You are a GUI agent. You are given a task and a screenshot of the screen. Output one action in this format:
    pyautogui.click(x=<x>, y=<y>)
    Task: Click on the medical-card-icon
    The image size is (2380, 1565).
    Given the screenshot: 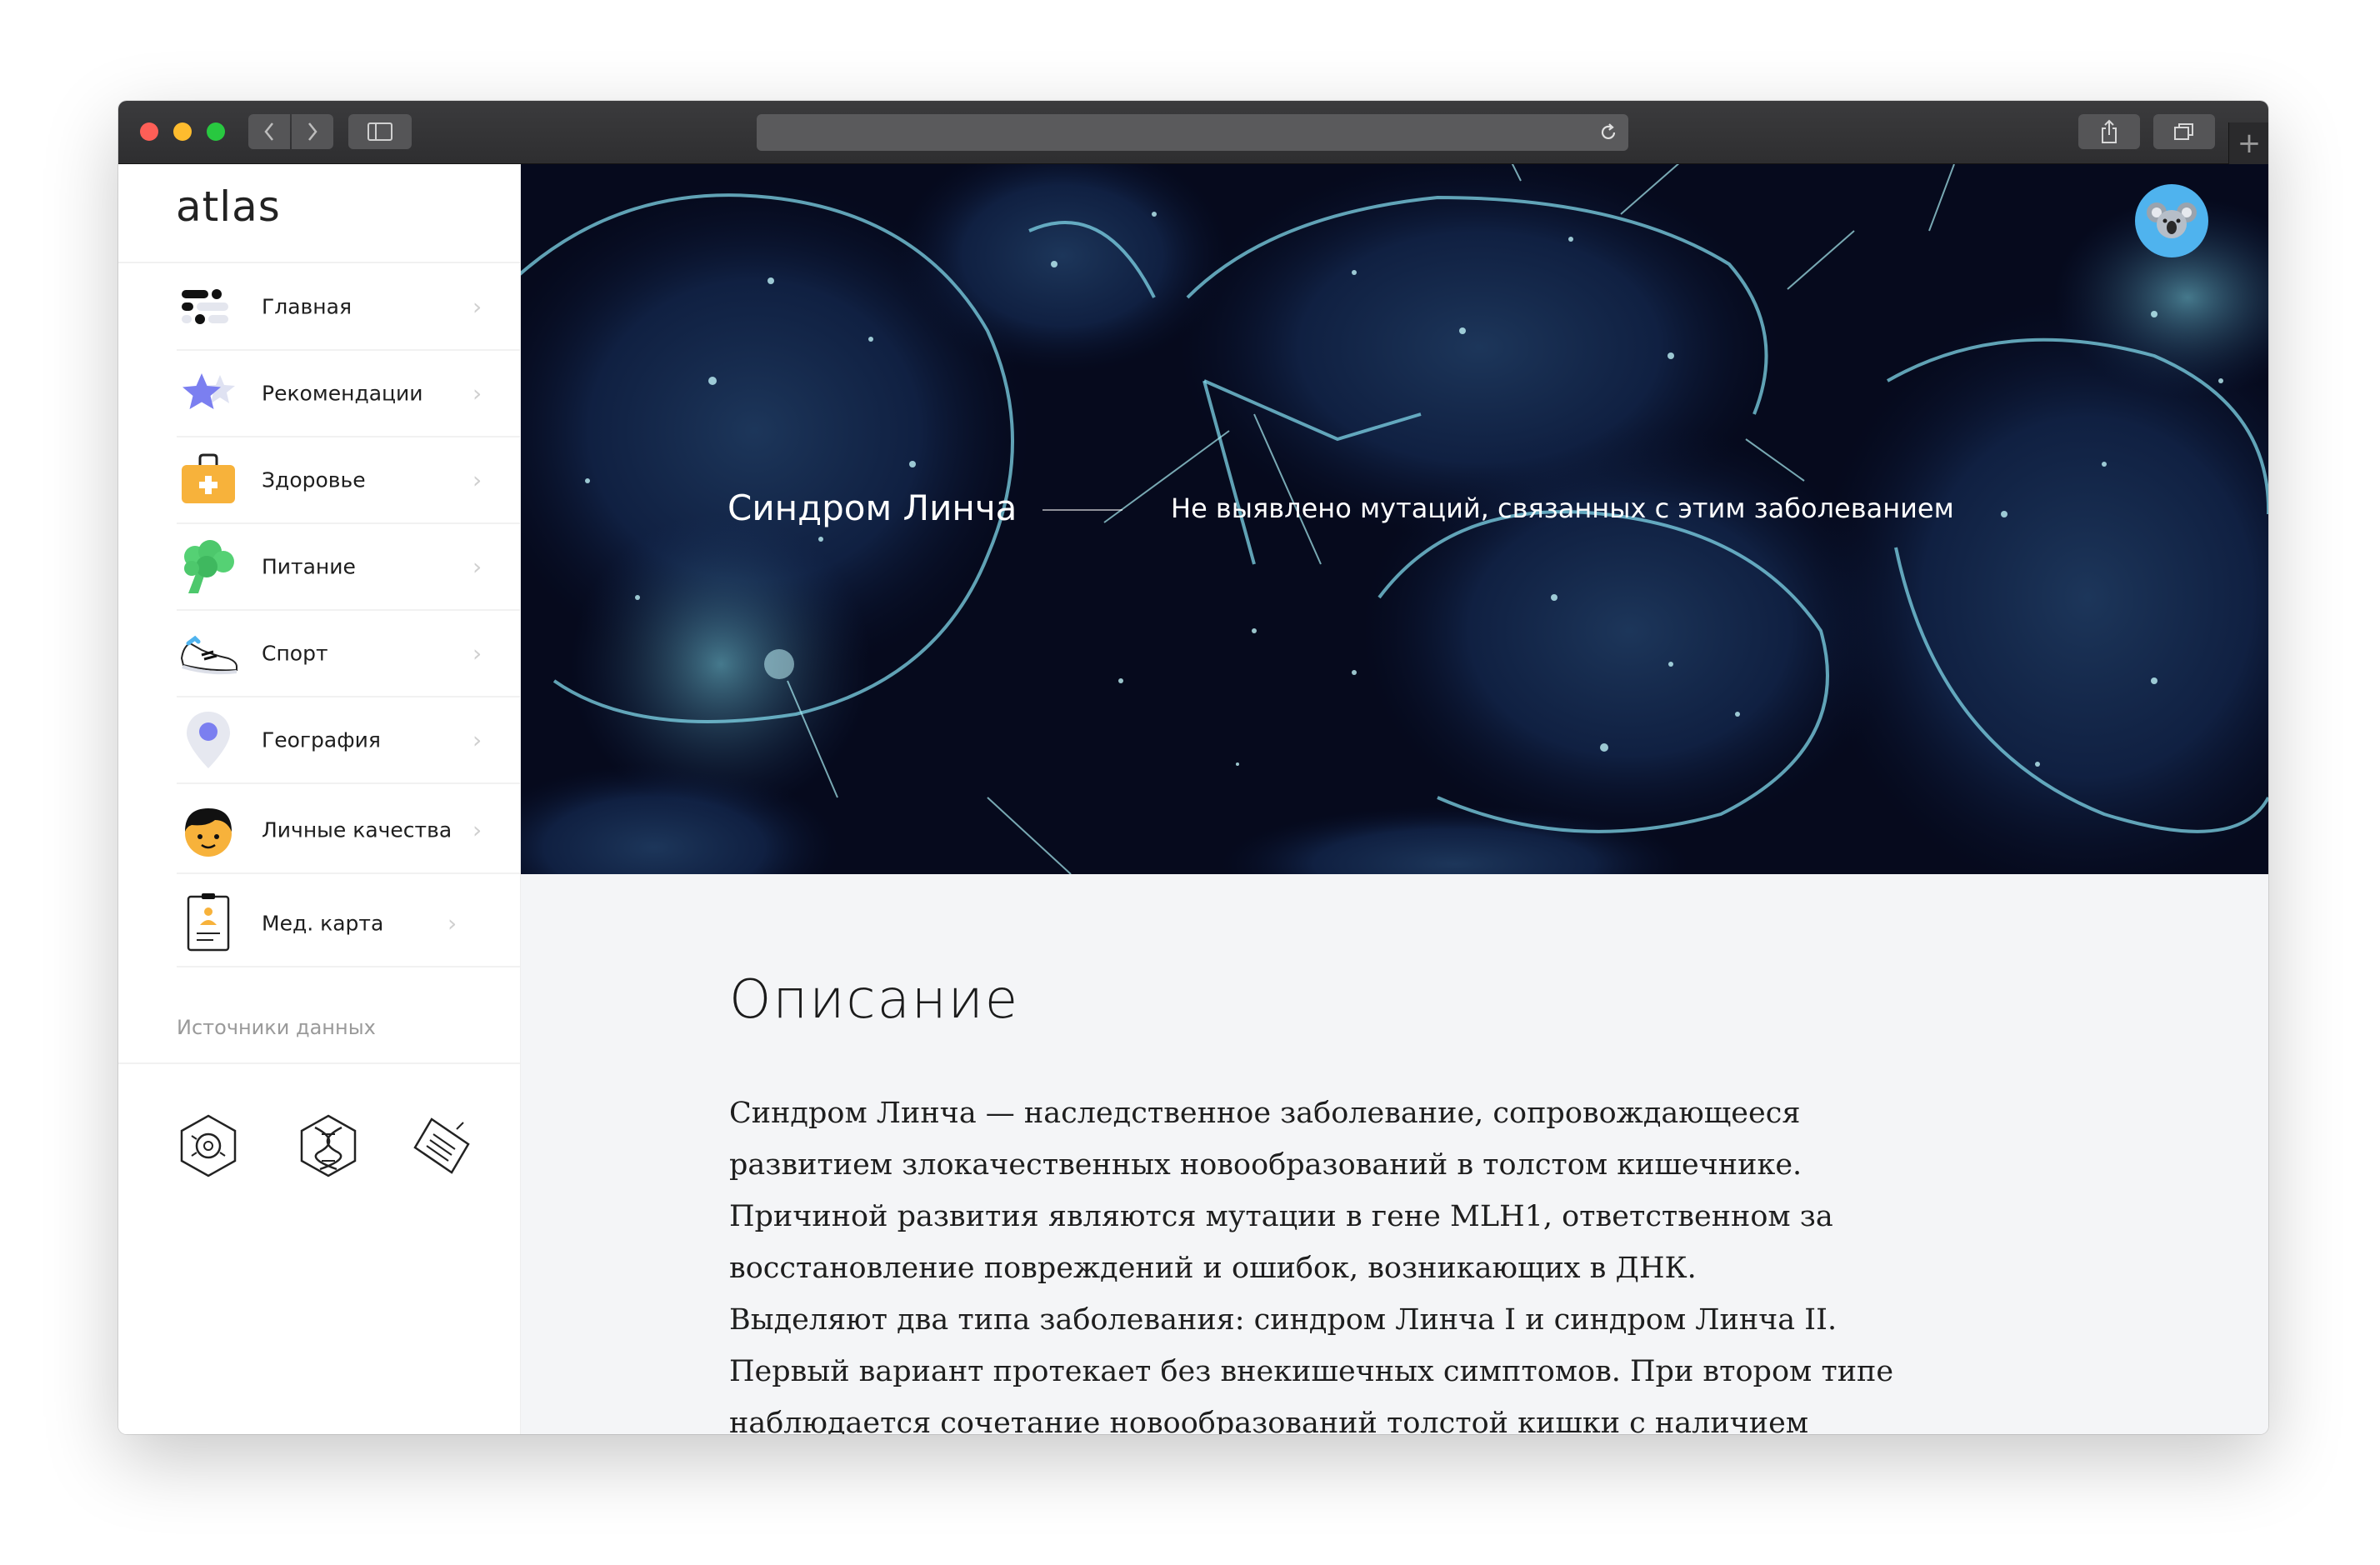 What is the action you would take?
    pyautogui.click(x=208, y=922)
    